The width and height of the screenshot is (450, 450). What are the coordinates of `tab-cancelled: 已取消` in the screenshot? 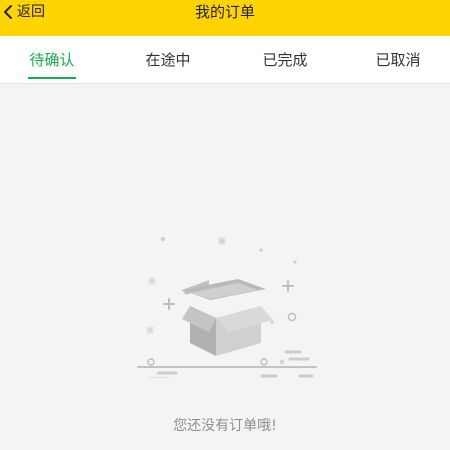 It's located at (398, 59).